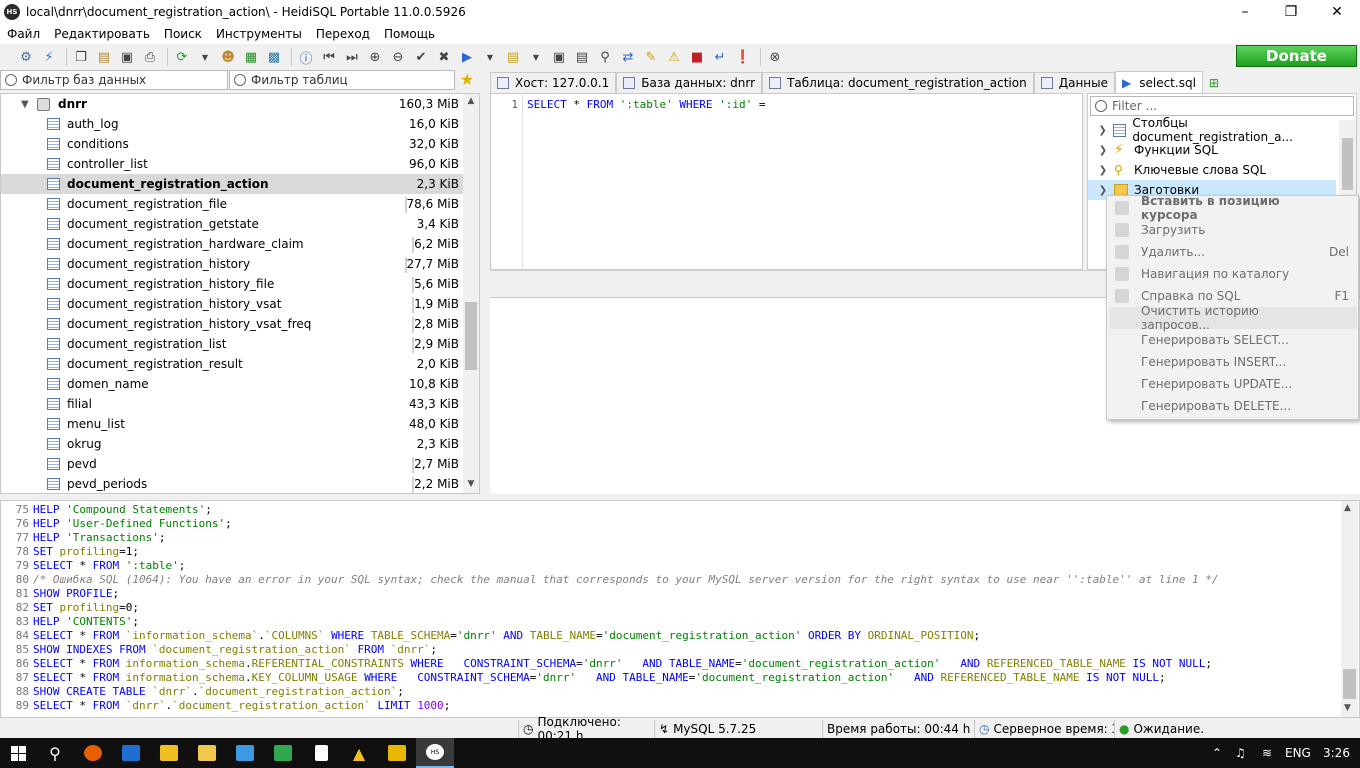  What do you see at coordinates (232, 224) in the screenshot?
I see `tree-table-item: document_registration_getstate 3,4 KiB` at bounding box center [232, 224].